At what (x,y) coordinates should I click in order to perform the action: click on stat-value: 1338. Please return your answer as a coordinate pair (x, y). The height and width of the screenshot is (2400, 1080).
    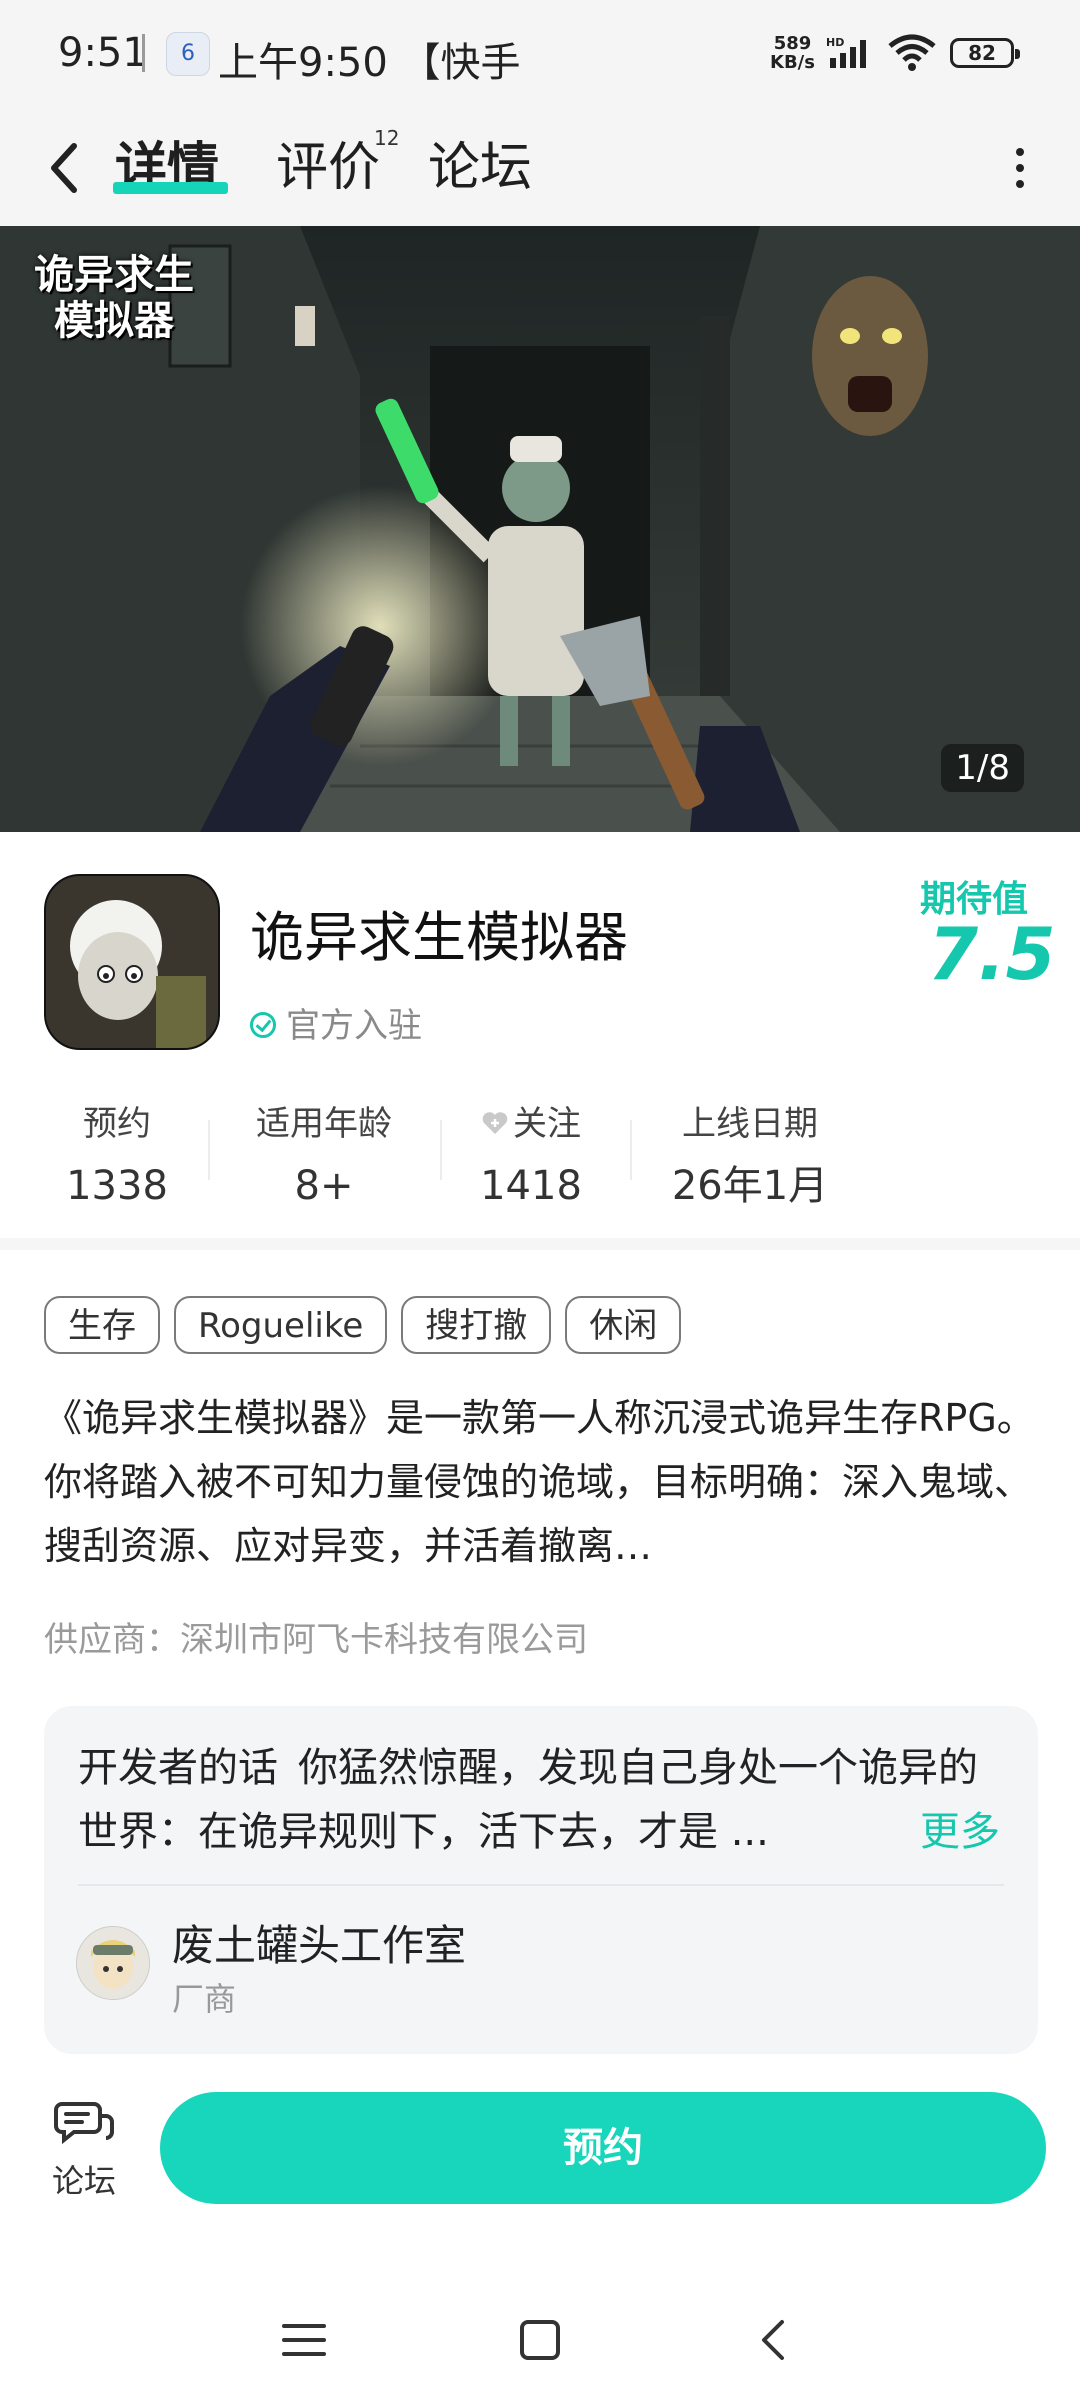
    Looking at the image, I should click on (117, 1185).